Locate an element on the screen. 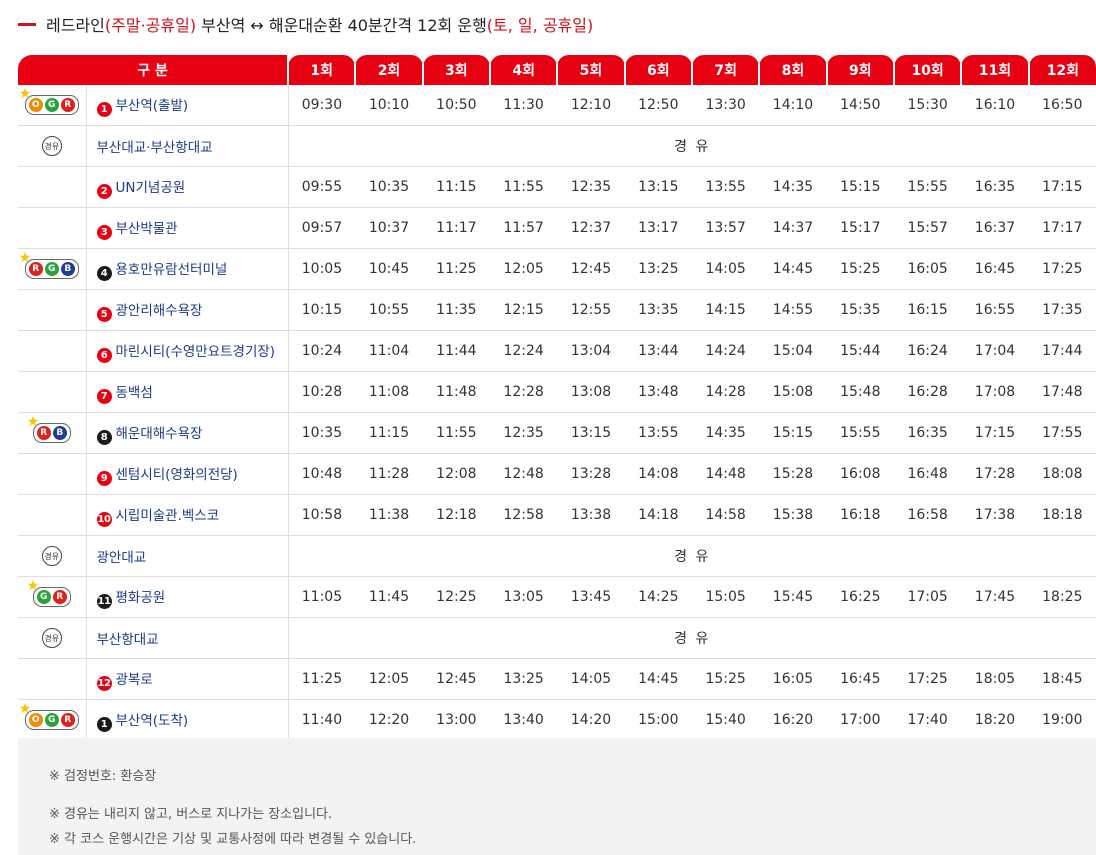 Image resolution: width=1096 pixels, height=855 pixels. departure-time: 13:40 is located at coordinates (524, 720).